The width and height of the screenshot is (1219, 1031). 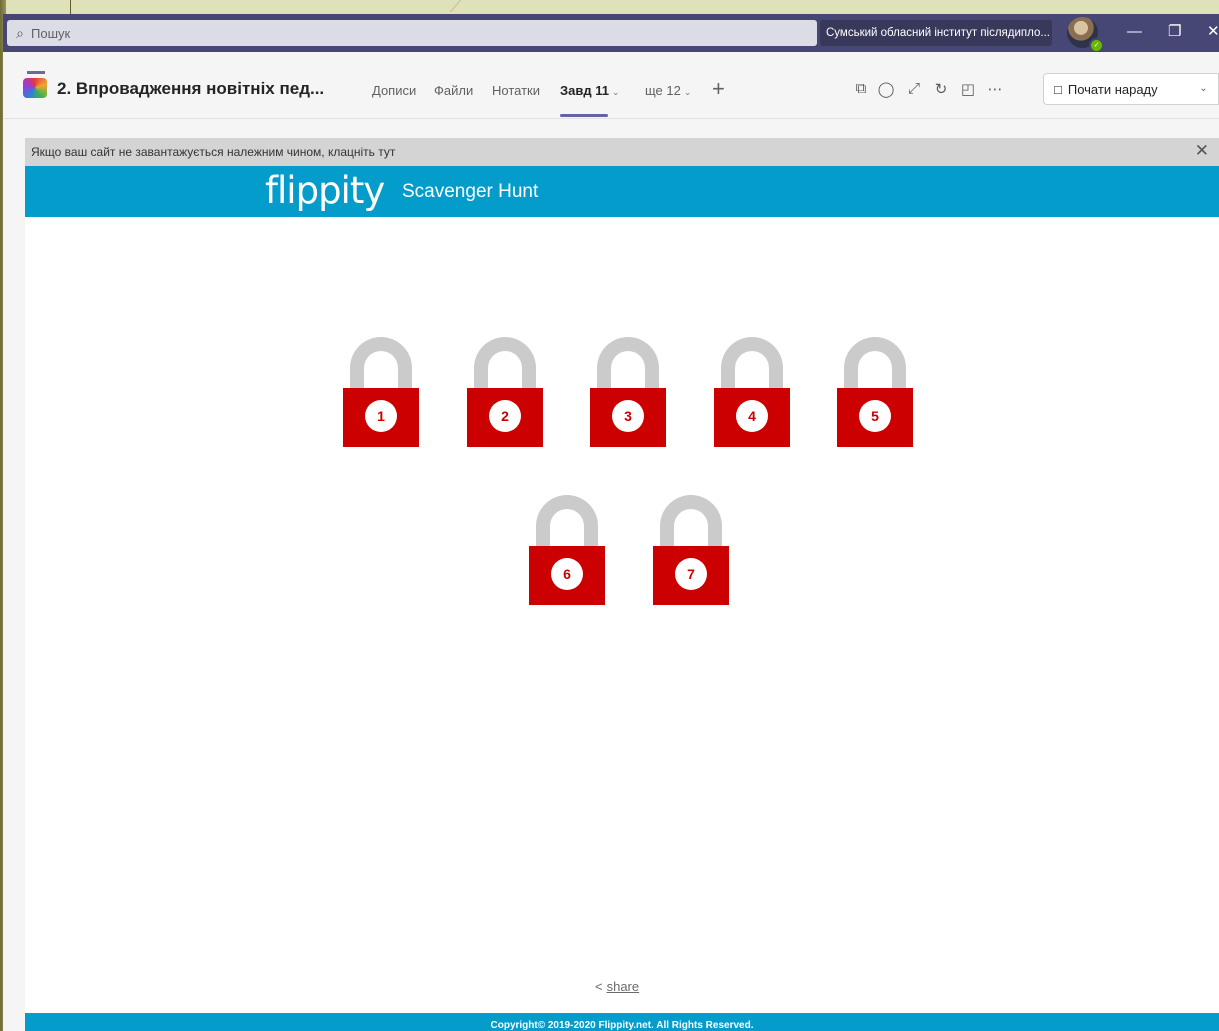 I want to click on chat-icon: ◯, so click(x=886, y=89).